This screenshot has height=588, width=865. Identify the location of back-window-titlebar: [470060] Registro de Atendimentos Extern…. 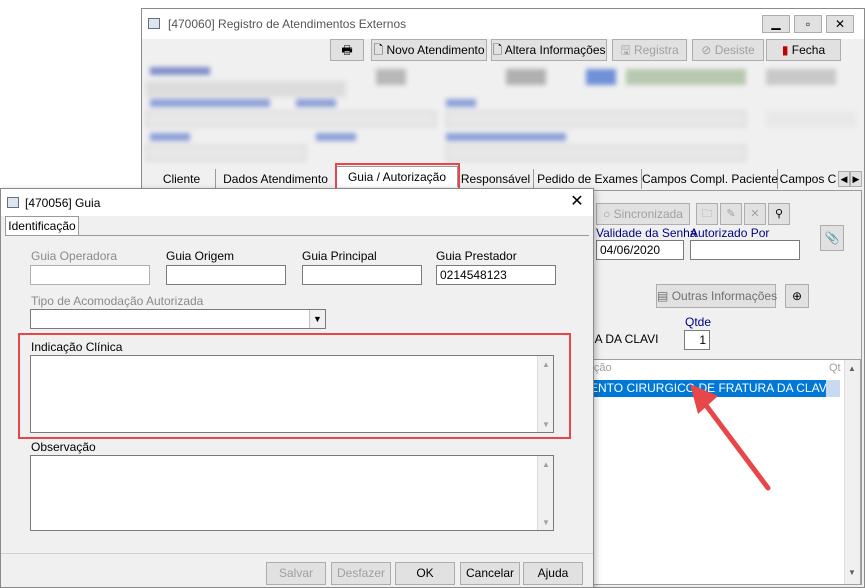
(503, 24).